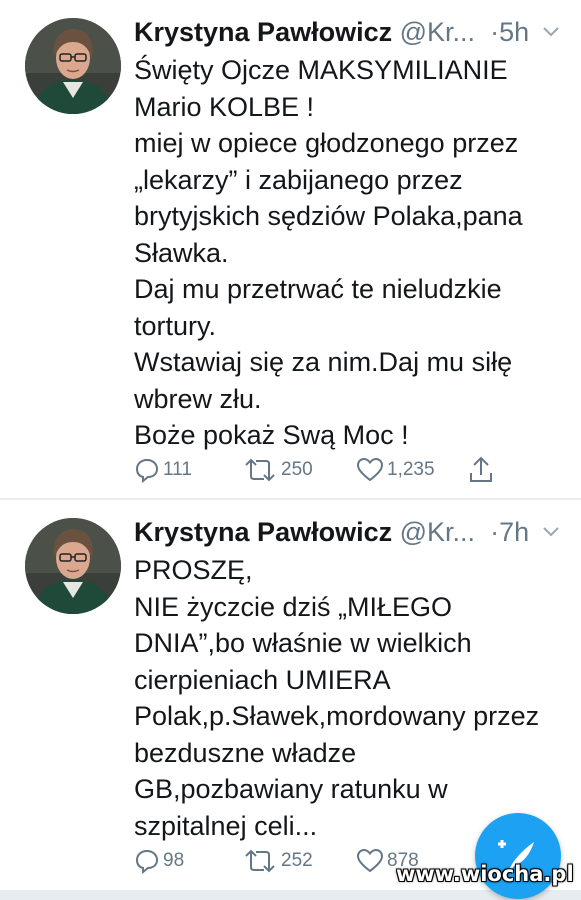 This screenshot has width=581, height=900. Describe the element at coordinates (326, 143) in the screenshot. I see `tweet-line: miej w opiece głodzonego przez` at that location.